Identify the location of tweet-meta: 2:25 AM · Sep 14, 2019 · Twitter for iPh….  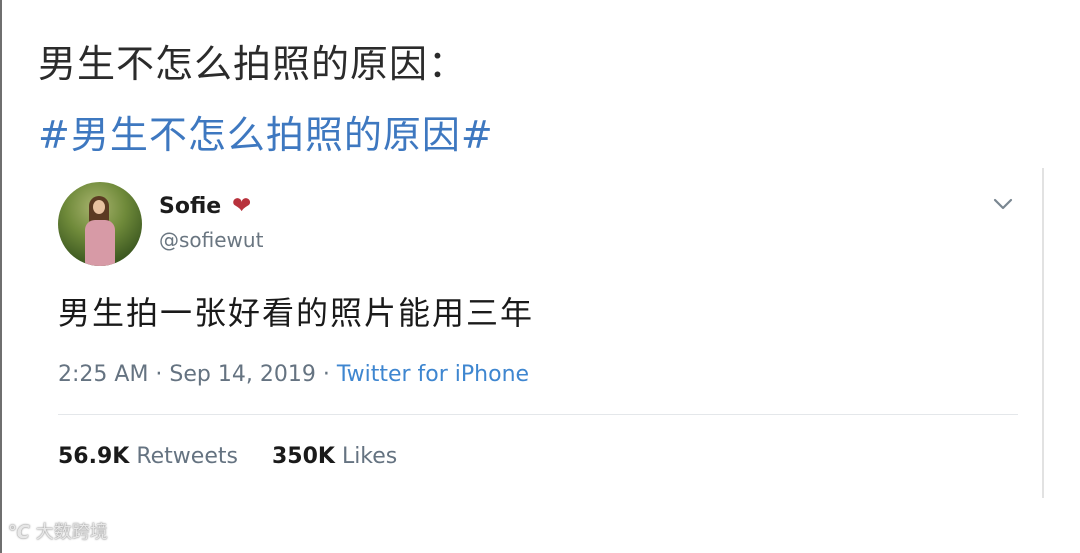
(293, 374).